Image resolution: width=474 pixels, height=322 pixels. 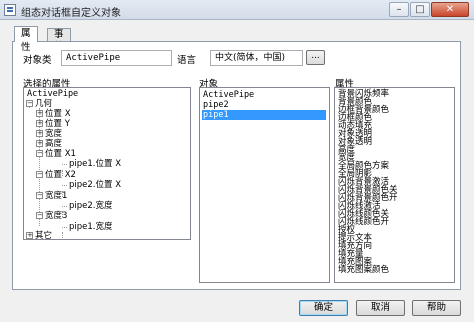 I want to click on object-item-activepipe: ActivePipe, so click(x=264, y=95).